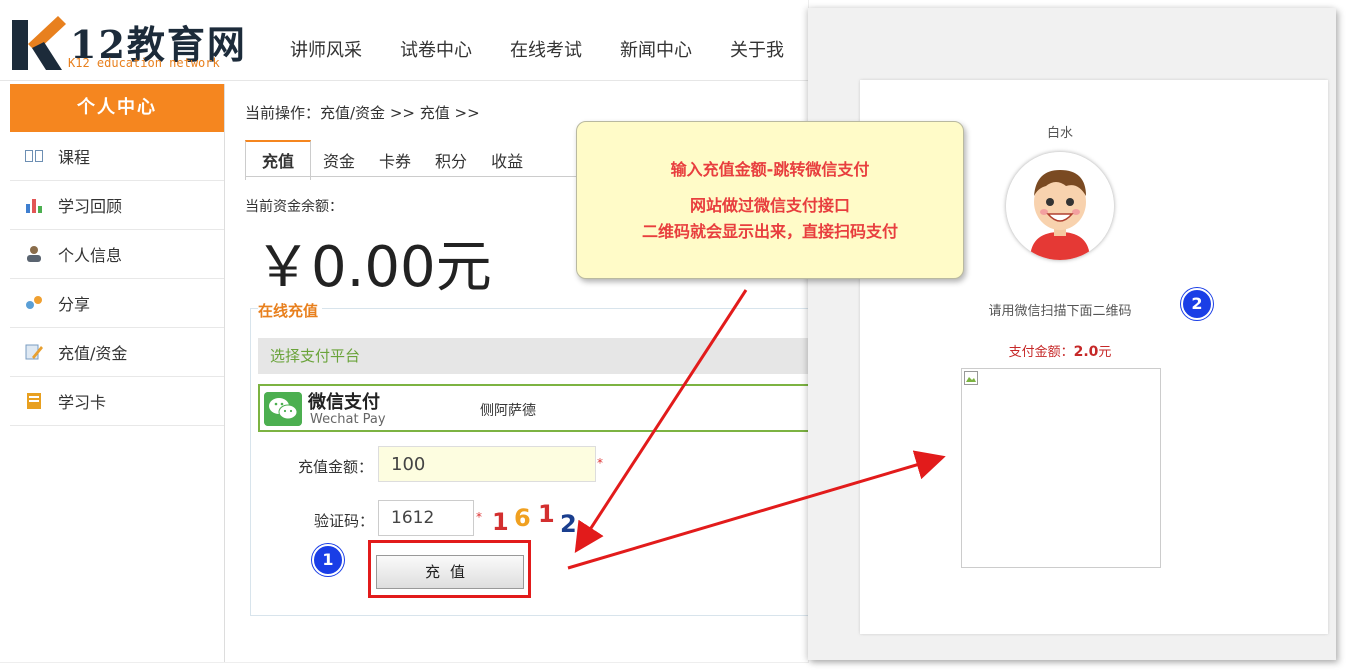  What do you see at coordinates (144, 63) in the screenshot?
I see `logo-subtitle: K12 education network` at bounding box center [144, 63].